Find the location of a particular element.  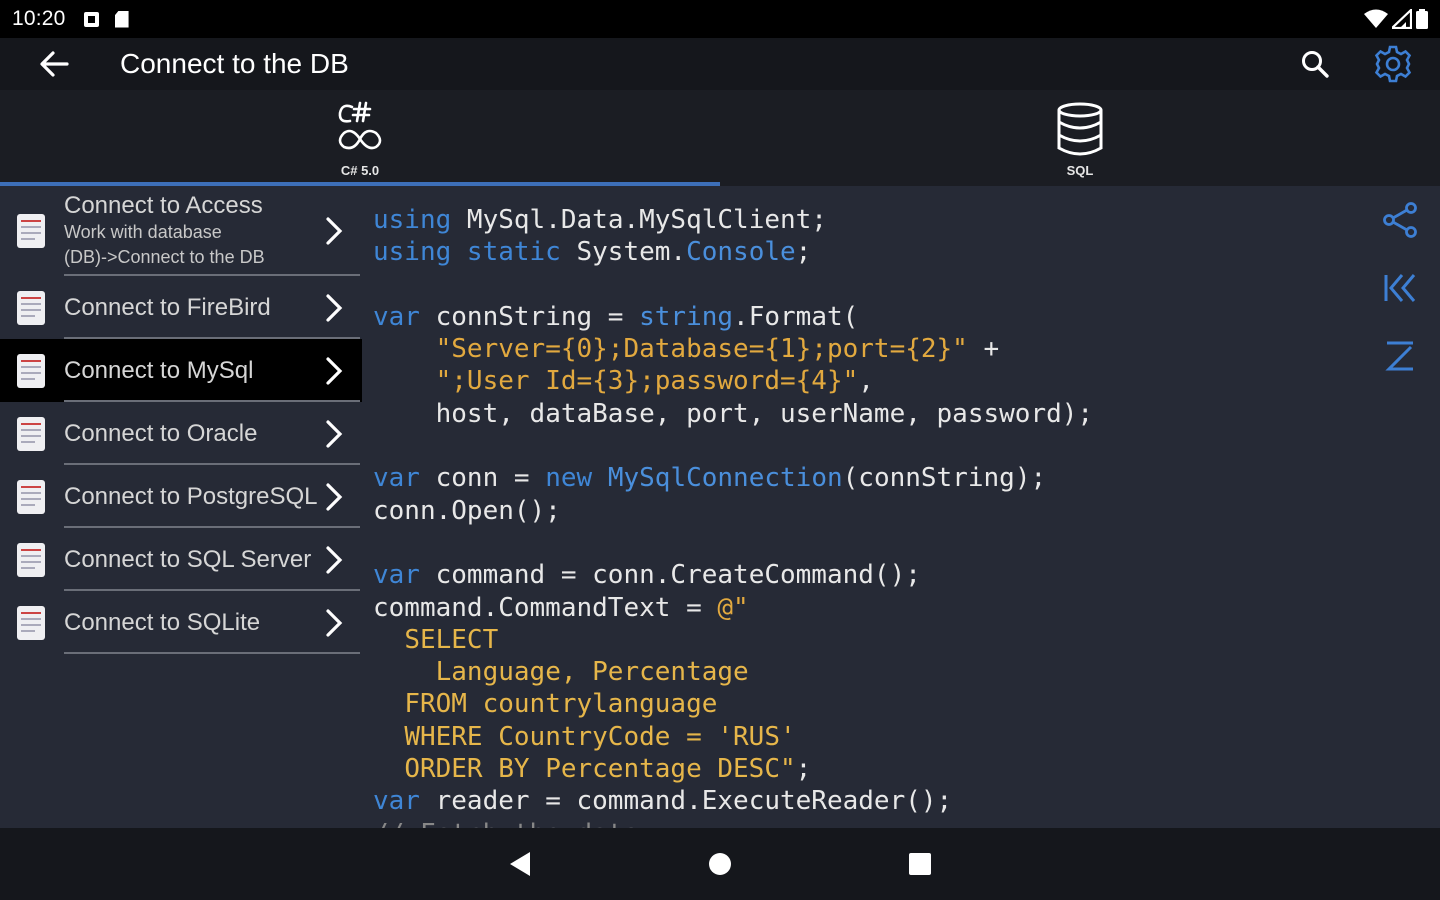

code-type: Console is located at coordinates (741, 252).